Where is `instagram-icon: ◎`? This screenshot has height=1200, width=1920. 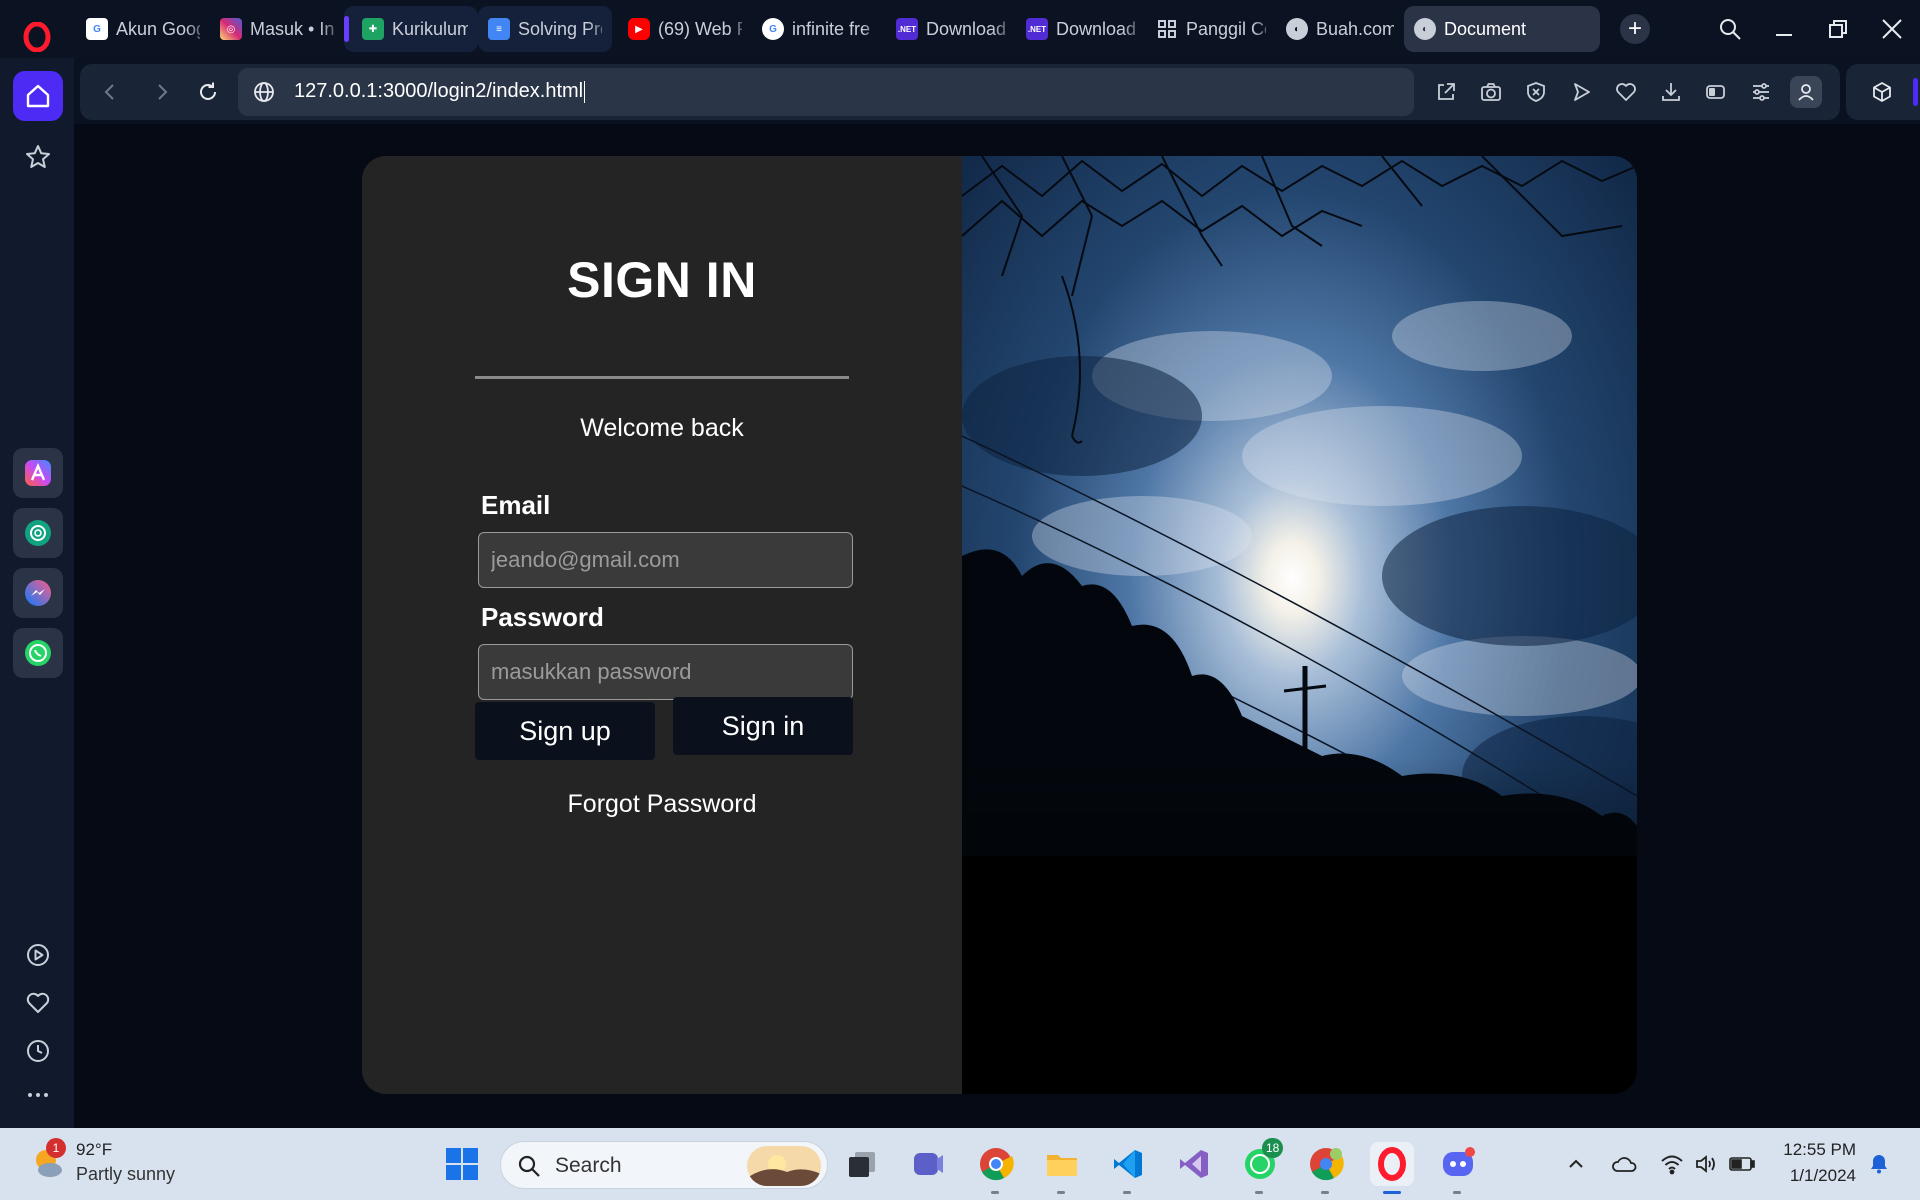
instagram-icon: ◎ is located at coordinates (231, 29).